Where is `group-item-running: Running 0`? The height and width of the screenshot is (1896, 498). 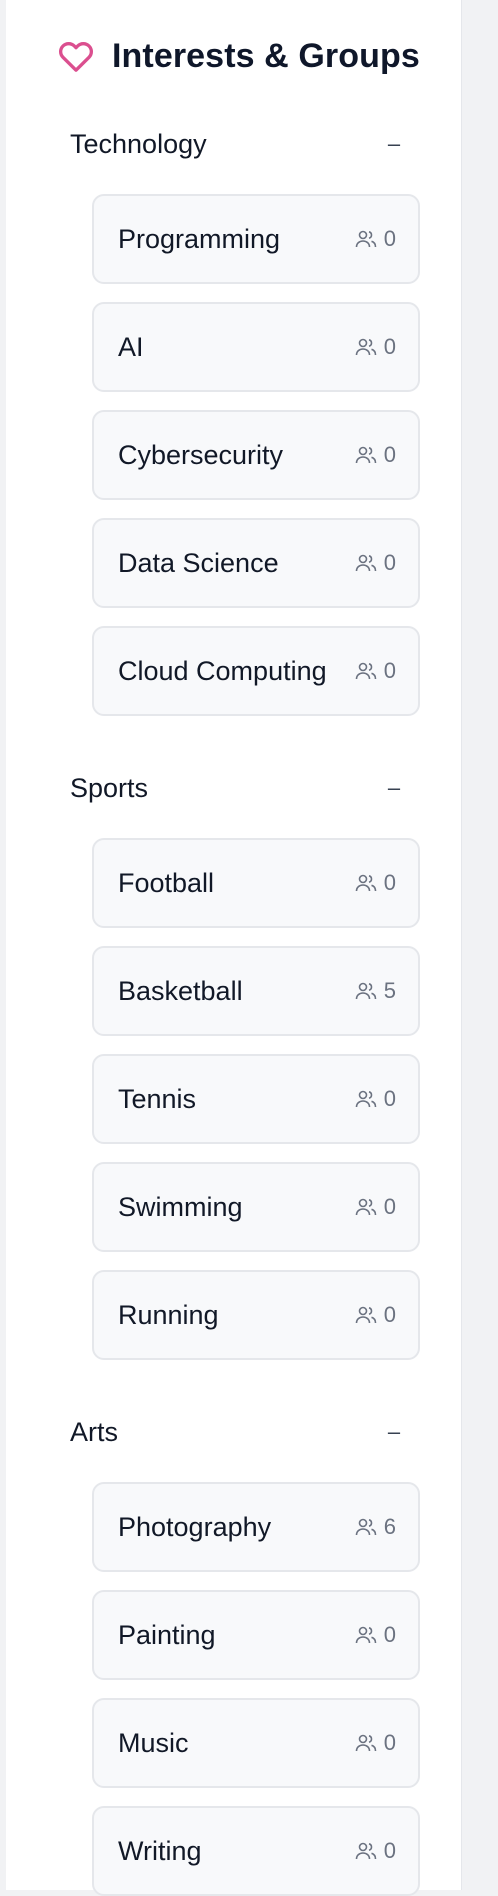
group-item-running: Running 0 is located at coordinates (256, 1315).